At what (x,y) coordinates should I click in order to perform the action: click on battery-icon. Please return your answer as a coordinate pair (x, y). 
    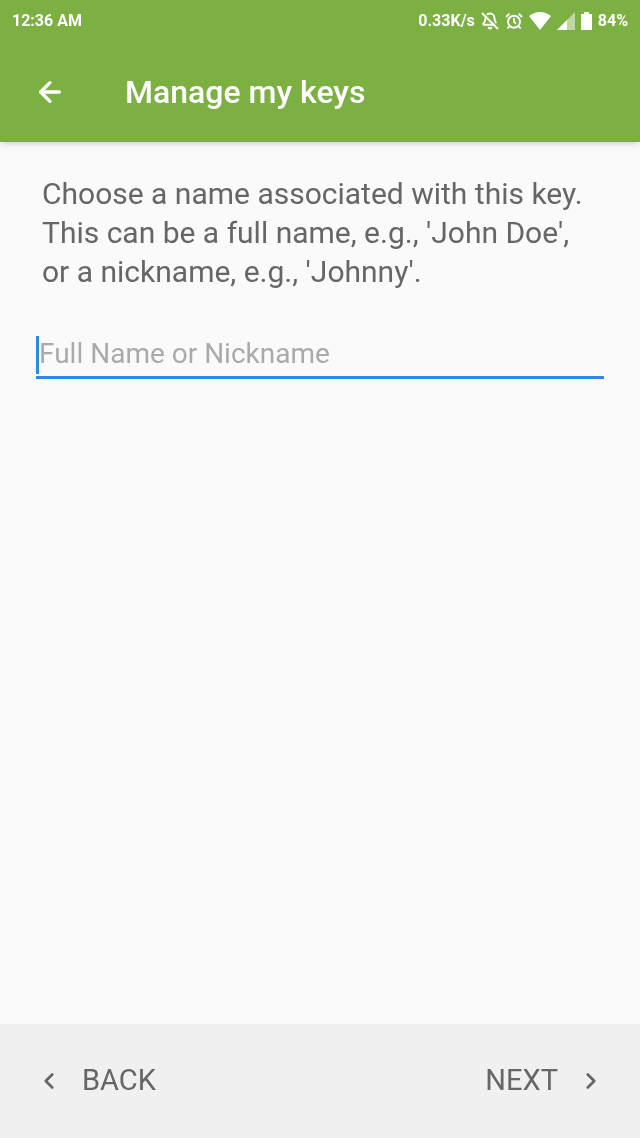
    Looking at the image, I should click on (586, 21).